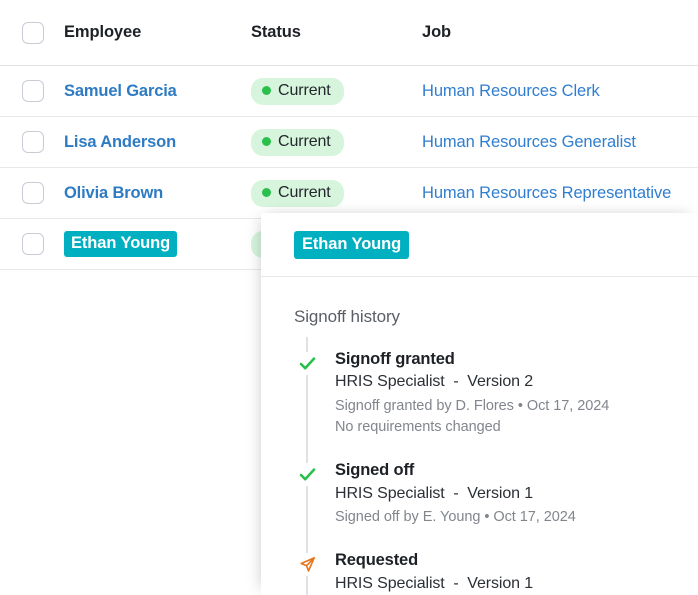 This screenshot has height=595, width=698. Describe the element at coordinates (529, 142) in the screenshot. I see `job-link: Human Resources Generalist` at that location.